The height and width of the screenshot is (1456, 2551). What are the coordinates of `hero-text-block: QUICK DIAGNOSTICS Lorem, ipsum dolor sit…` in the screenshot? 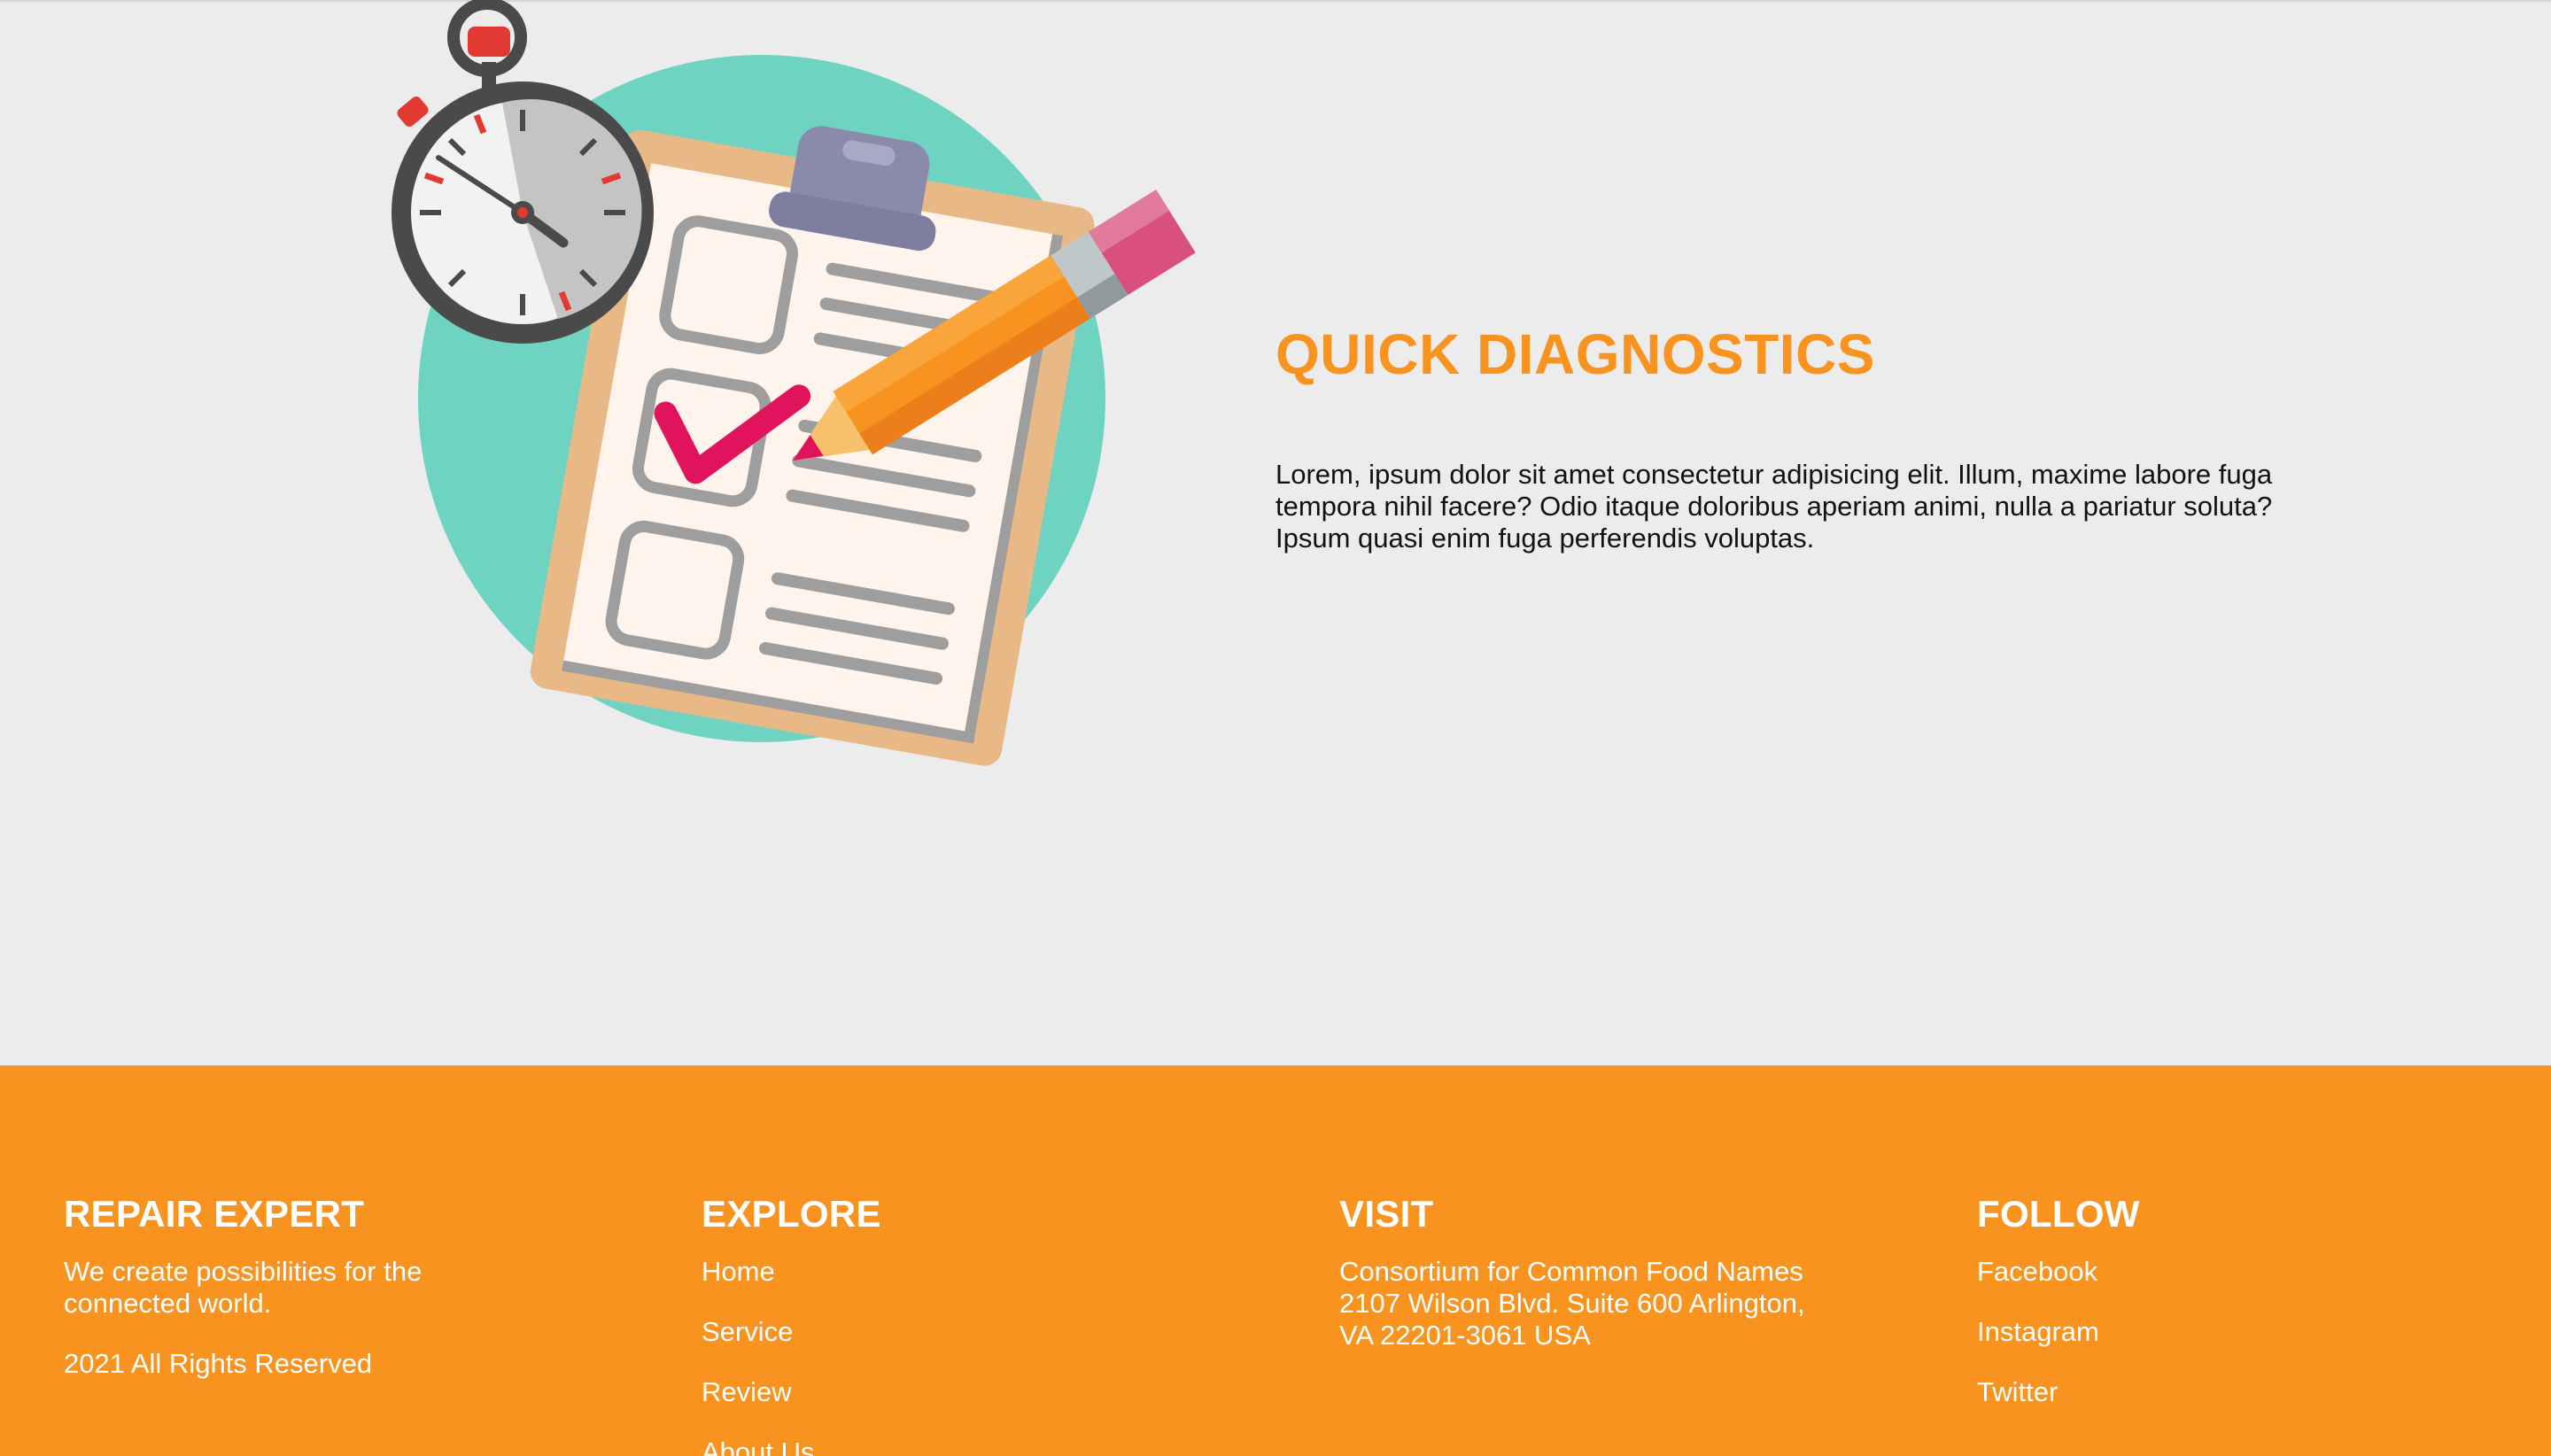 It's located at (1790, 436).